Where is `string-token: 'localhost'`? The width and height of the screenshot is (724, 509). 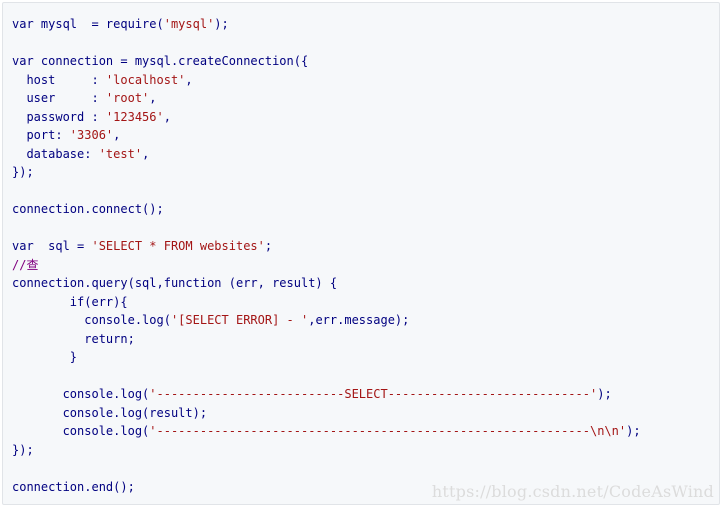 string-token: 'localhost' is located at coordinates (145, 79).